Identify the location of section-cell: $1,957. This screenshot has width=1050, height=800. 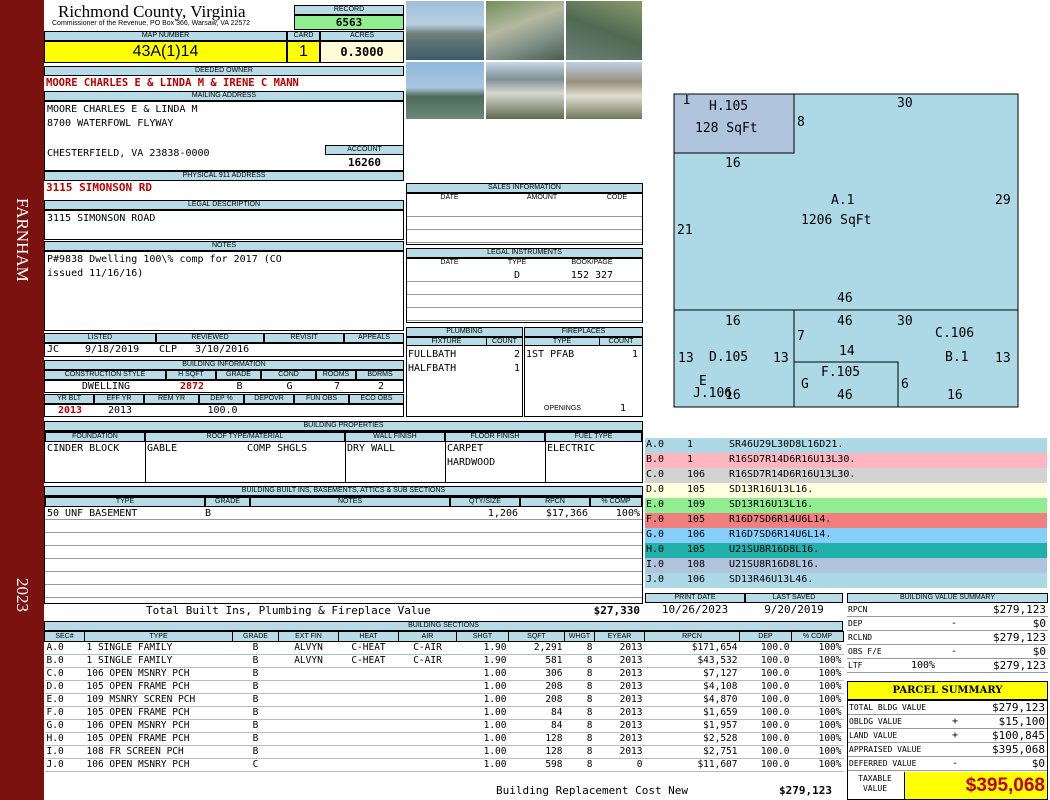
(692, 726).